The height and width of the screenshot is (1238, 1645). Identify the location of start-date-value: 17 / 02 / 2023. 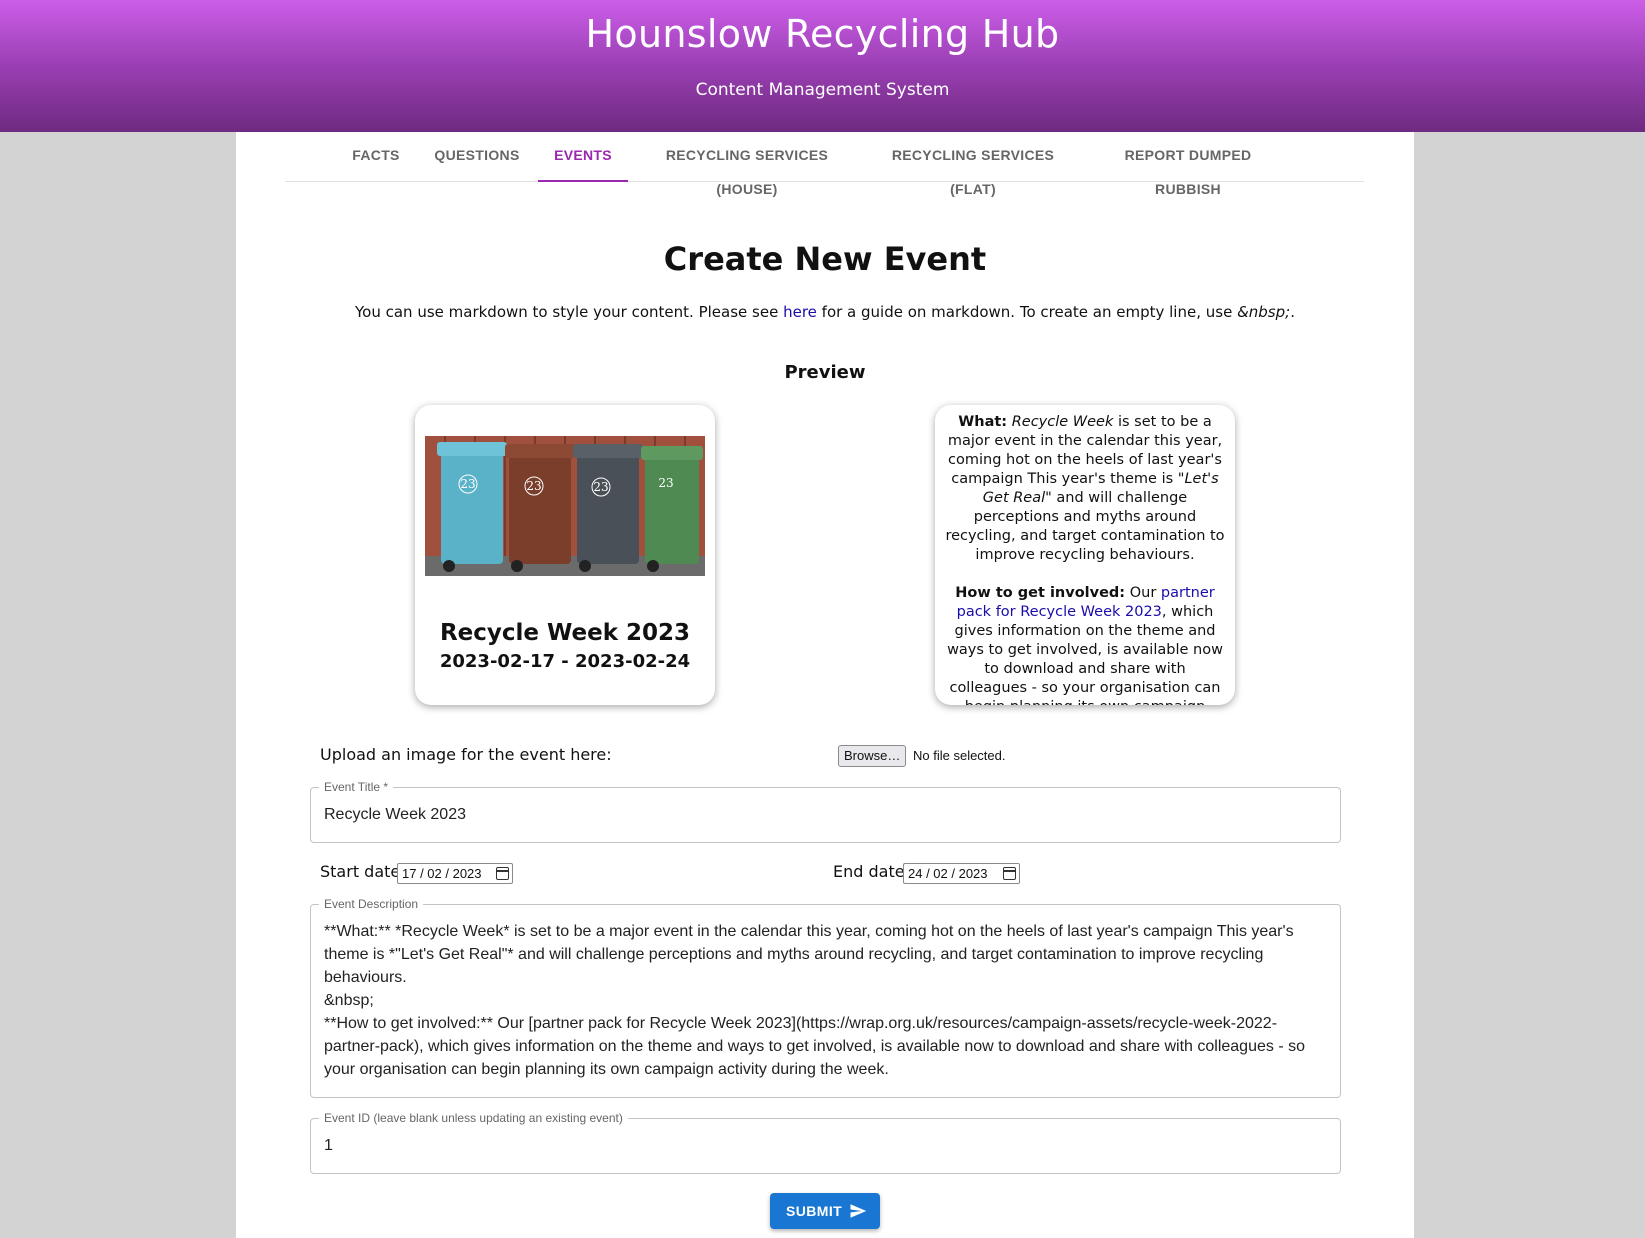
(442, 873).